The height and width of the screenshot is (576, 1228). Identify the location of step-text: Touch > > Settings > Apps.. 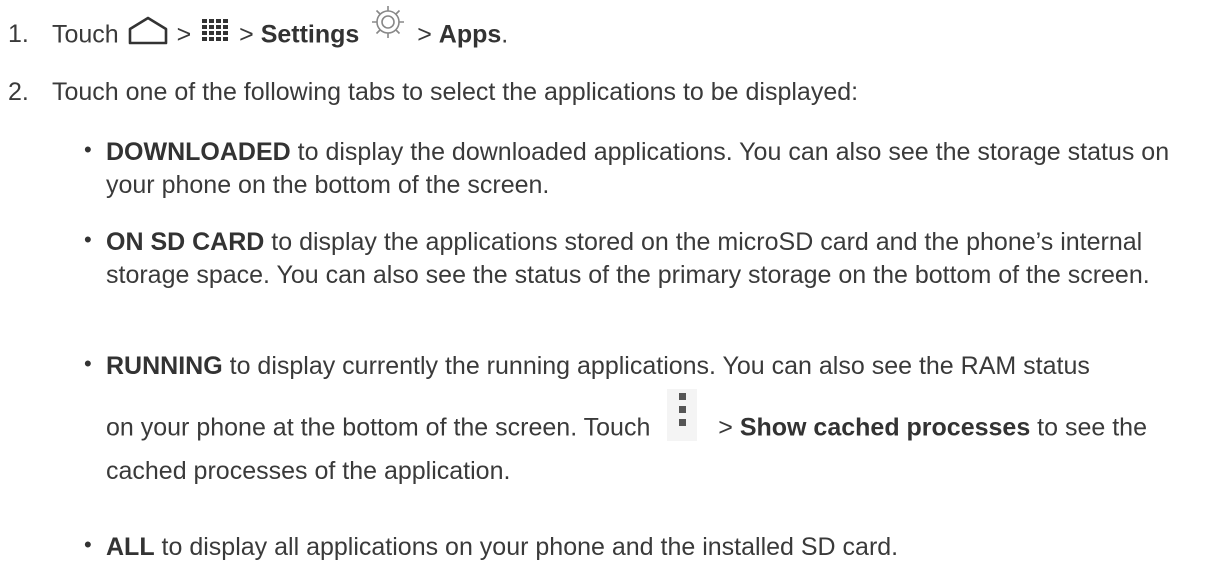
(280, 30).